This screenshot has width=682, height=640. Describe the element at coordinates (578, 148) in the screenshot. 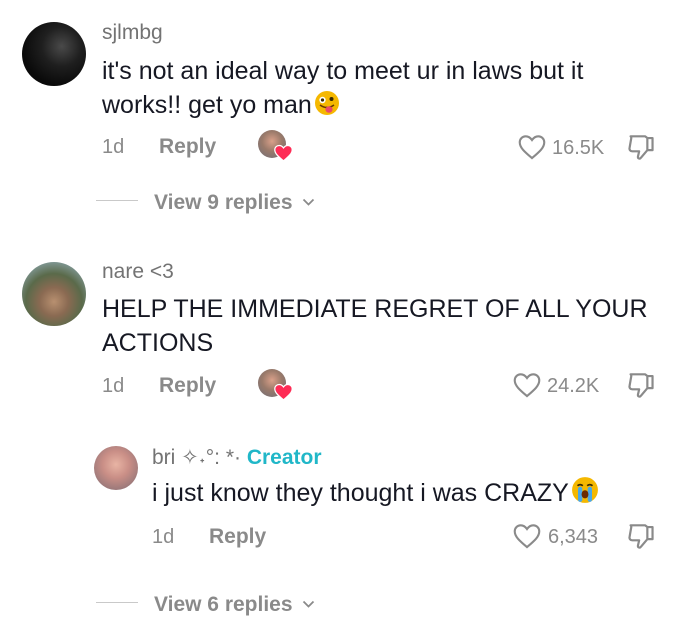

I see `like-count: 16.5K` at that location.